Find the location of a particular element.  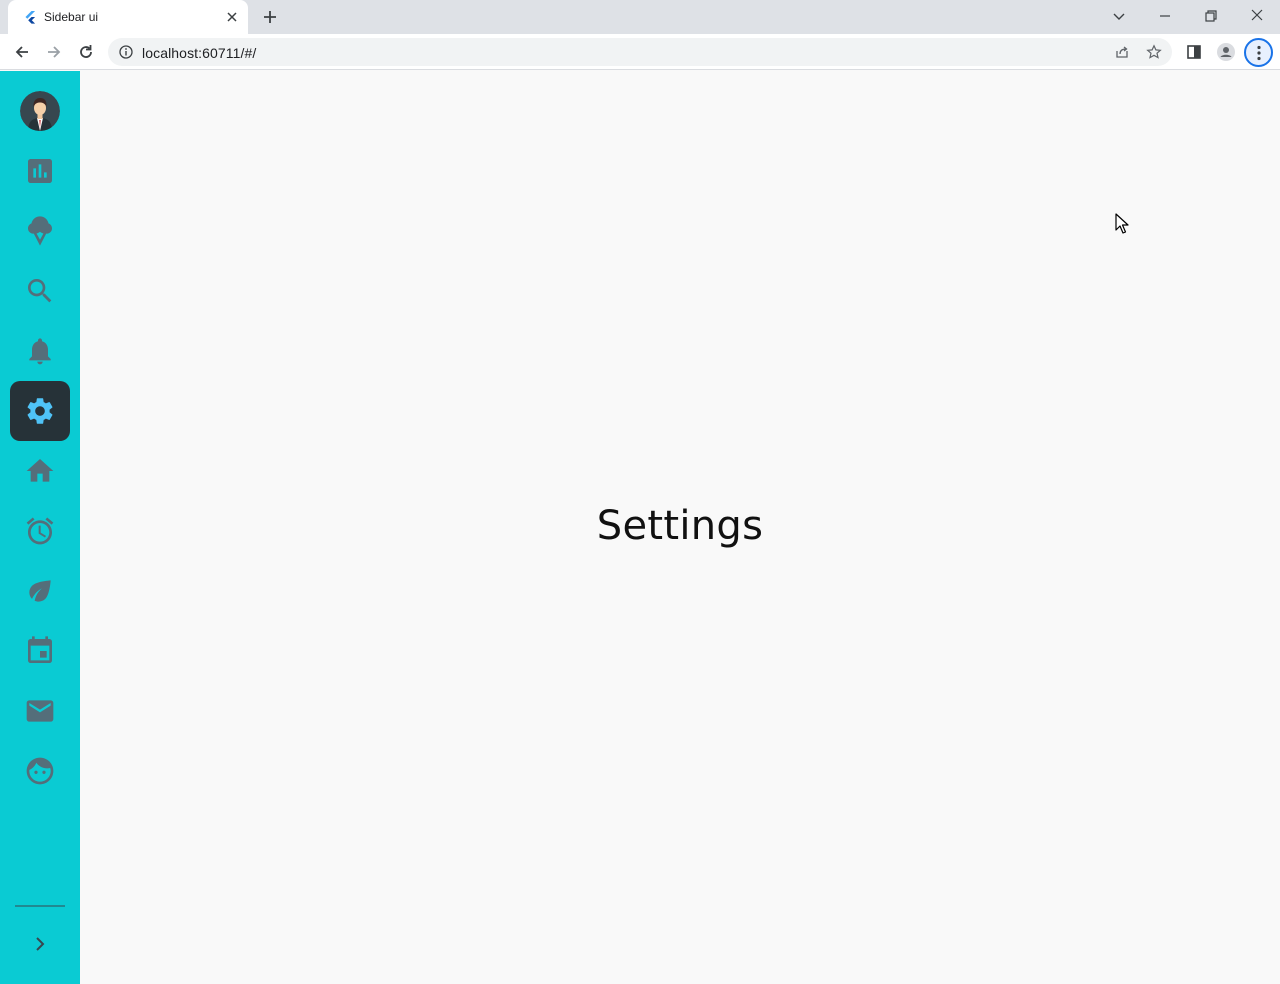

sidebar-item-home is located at coordinates (40, 471).